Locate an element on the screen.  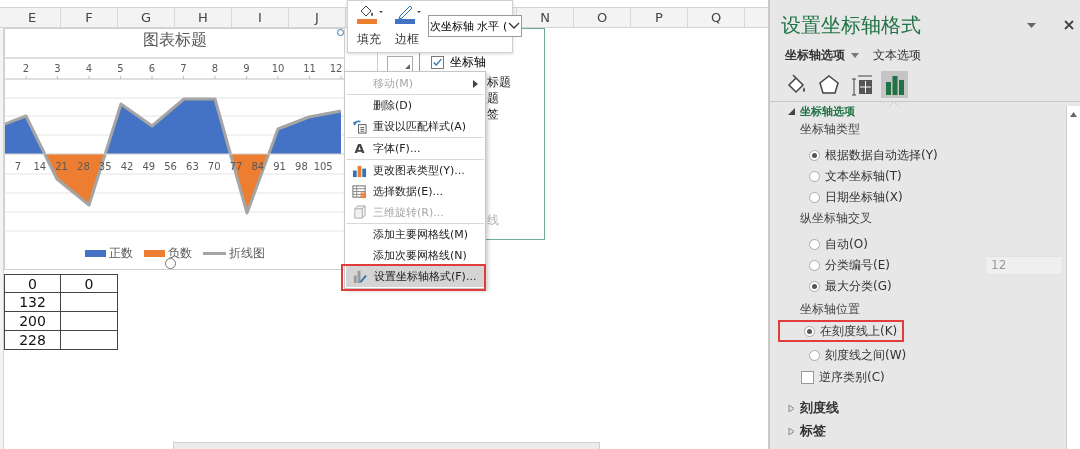
table-icon is located at coordinates (359, 191).